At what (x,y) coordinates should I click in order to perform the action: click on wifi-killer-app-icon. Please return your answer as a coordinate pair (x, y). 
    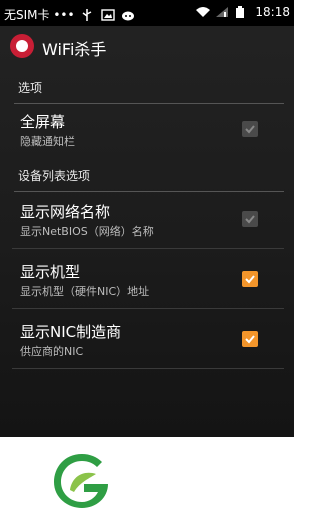
    Looking at the image, I should click on (22, 46).